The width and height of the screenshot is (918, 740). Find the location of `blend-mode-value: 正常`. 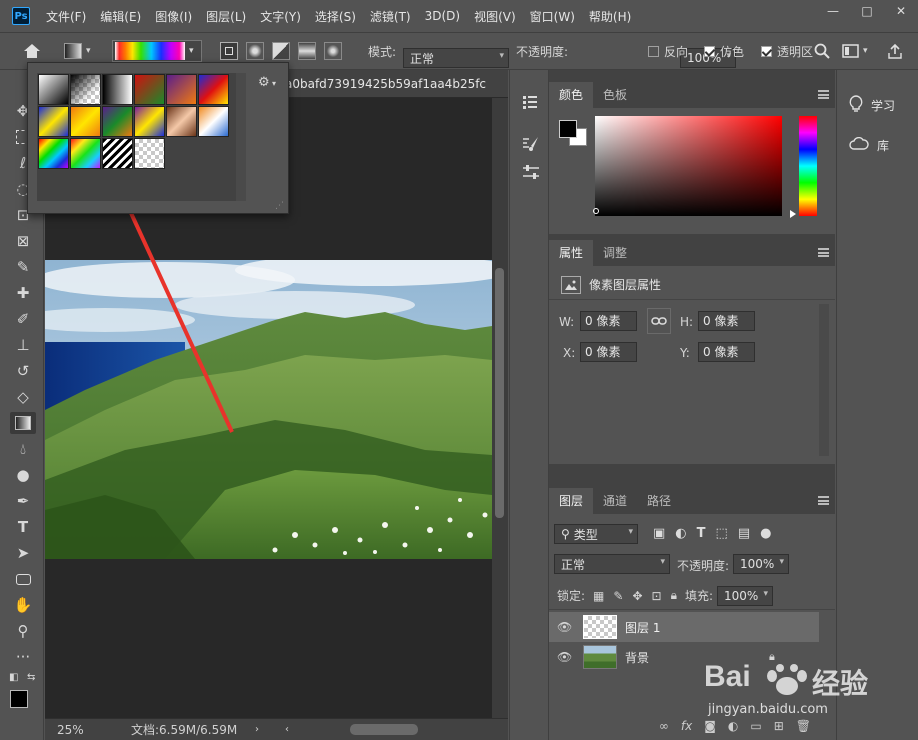

blend-mode-value: 正常 is located at coordinates (573, 564).